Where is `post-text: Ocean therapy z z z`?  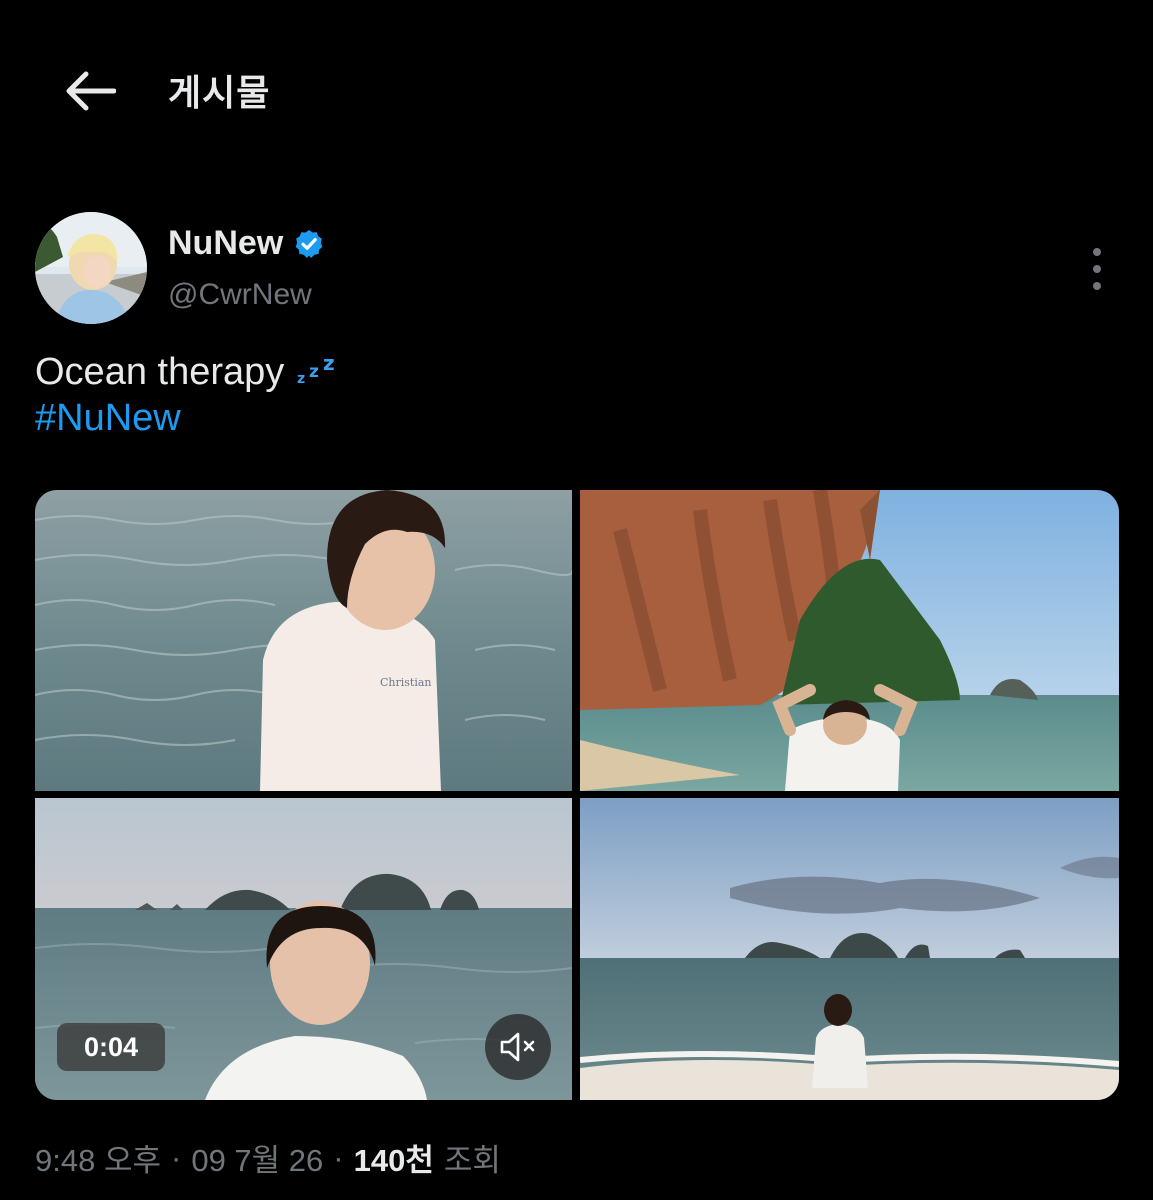
post-text: Ocean therapy z z z is located at coordinates (188, 372).